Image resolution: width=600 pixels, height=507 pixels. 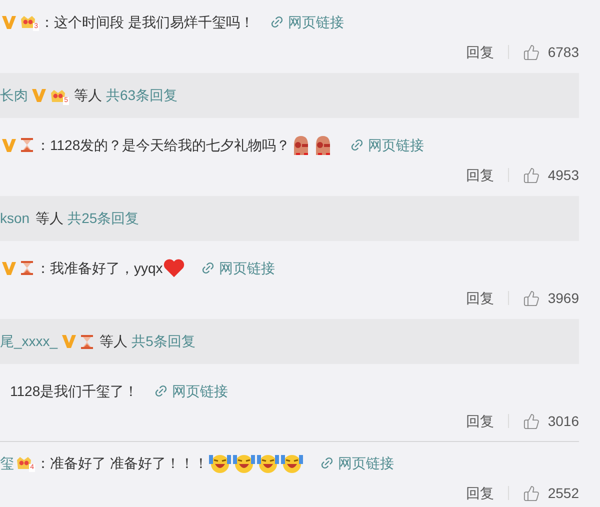 I want to click on like-count: 4953, so click(x=563, y=175).